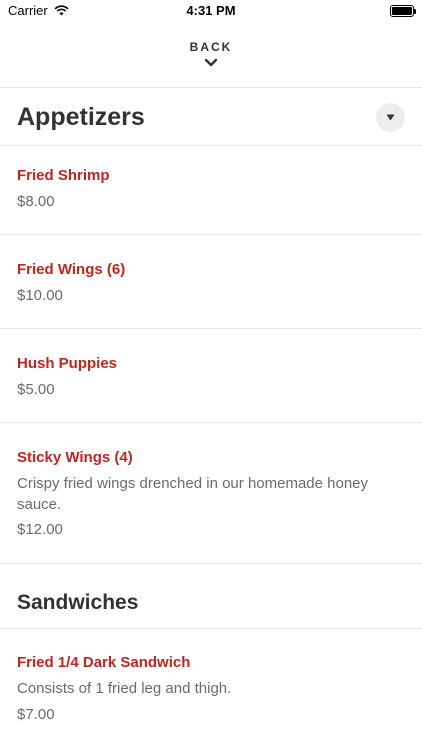  I want to click on status-bar: Carrier 4:31 PM, so click(211, 12).